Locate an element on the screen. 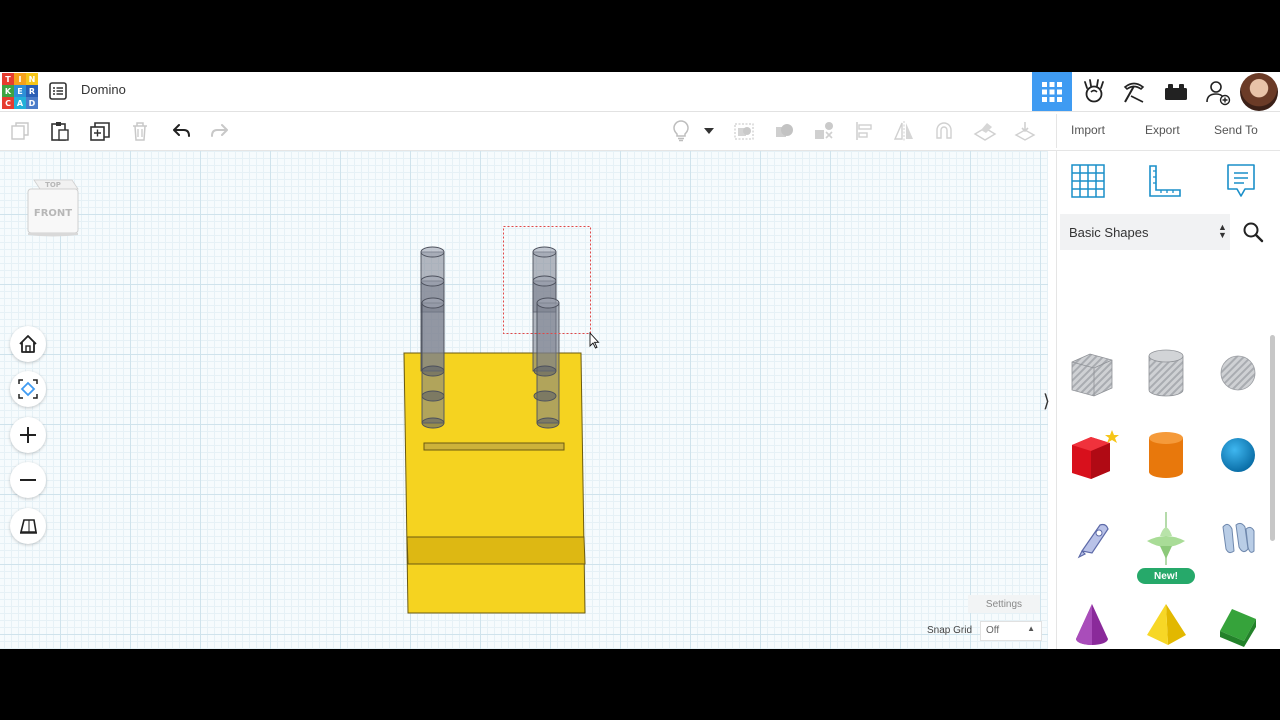  list-icon is located at coordinates (58, 91).